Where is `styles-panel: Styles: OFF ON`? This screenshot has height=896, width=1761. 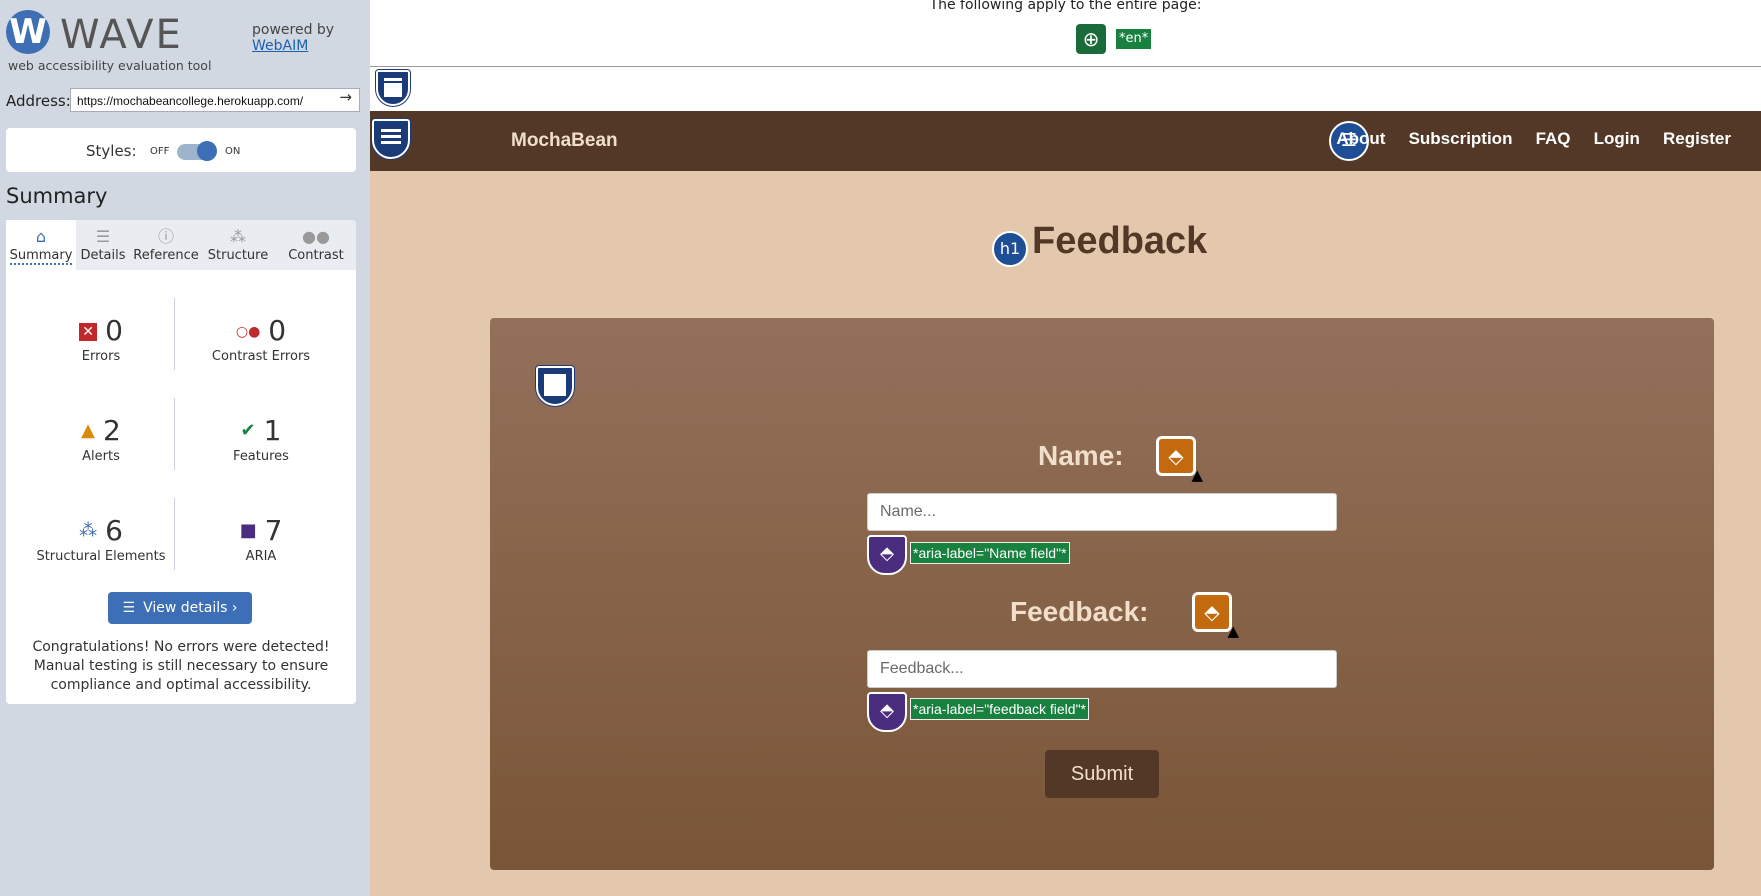 styles-panel: Styles: OFF ON is located at coordinates (181, 150).